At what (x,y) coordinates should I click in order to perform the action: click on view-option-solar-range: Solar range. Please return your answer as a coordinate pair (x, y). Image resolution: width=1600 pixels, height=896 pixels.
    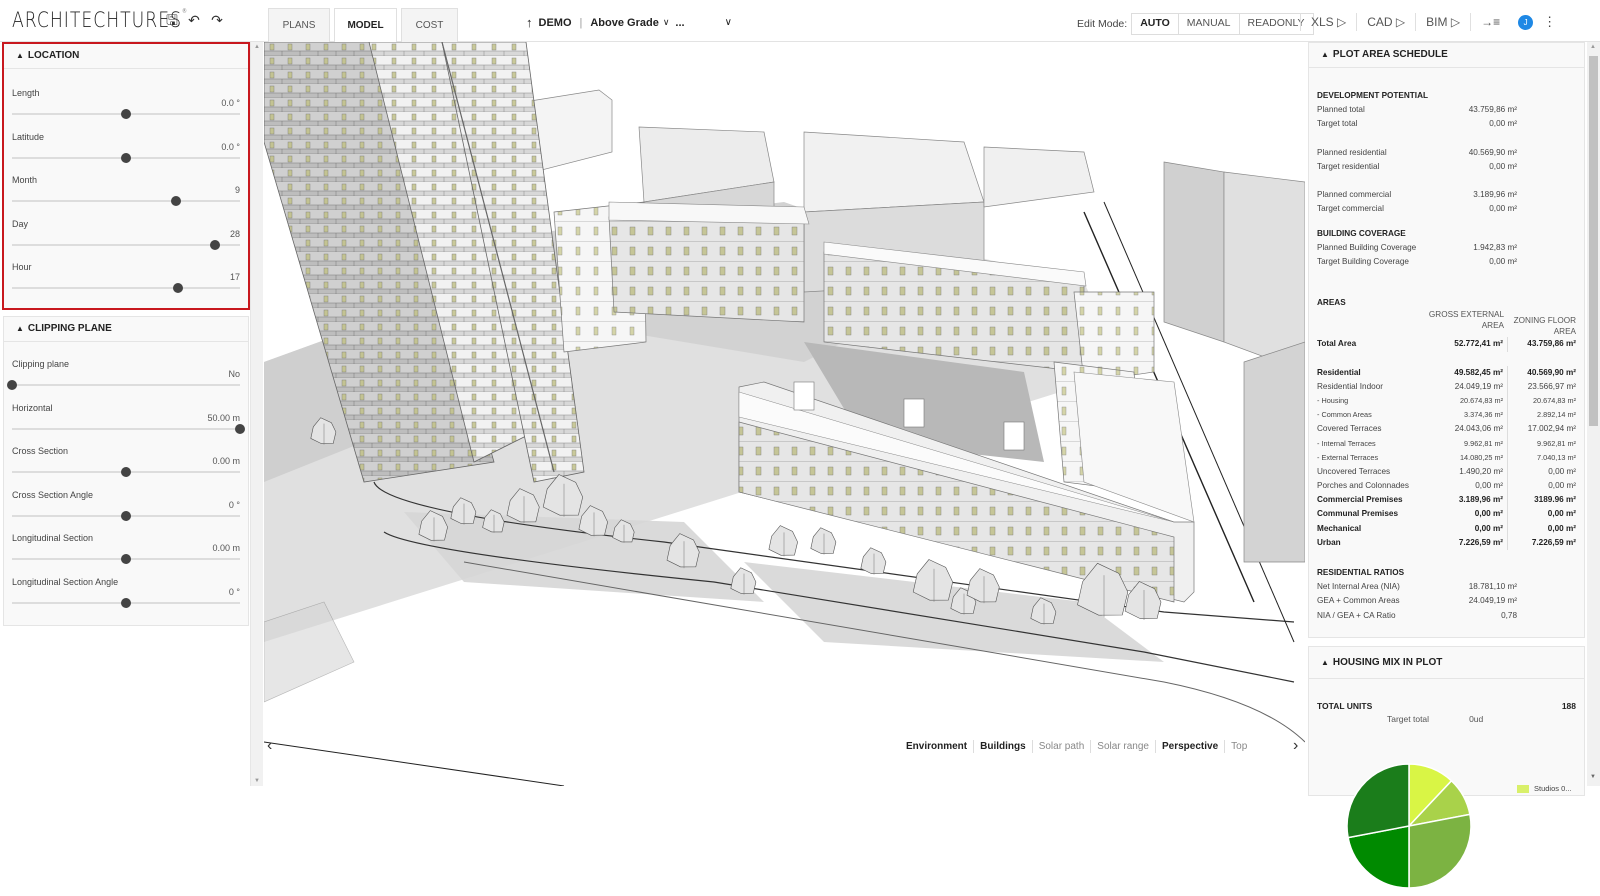
    Looking at the image, I should click on (1122, 746).